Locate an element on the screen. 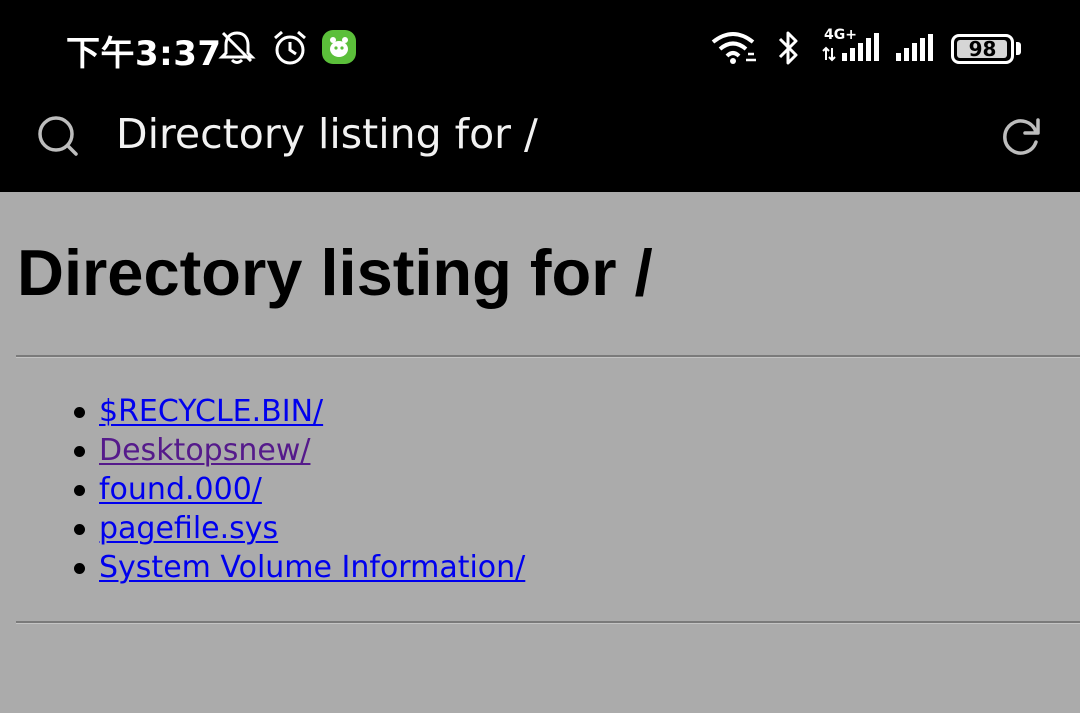  status-time: 下午3:37 is located at coordinates (144, 54).